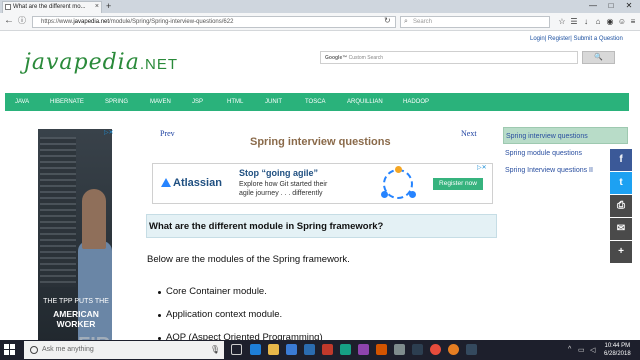 Image resolution: width=640 pixels, height=360 pixels. What do you see at coordinates (124, 350) in the screenshot?
I see `cortana-search-input: Ask me anything 🎙` at bounding box center [124, 350].